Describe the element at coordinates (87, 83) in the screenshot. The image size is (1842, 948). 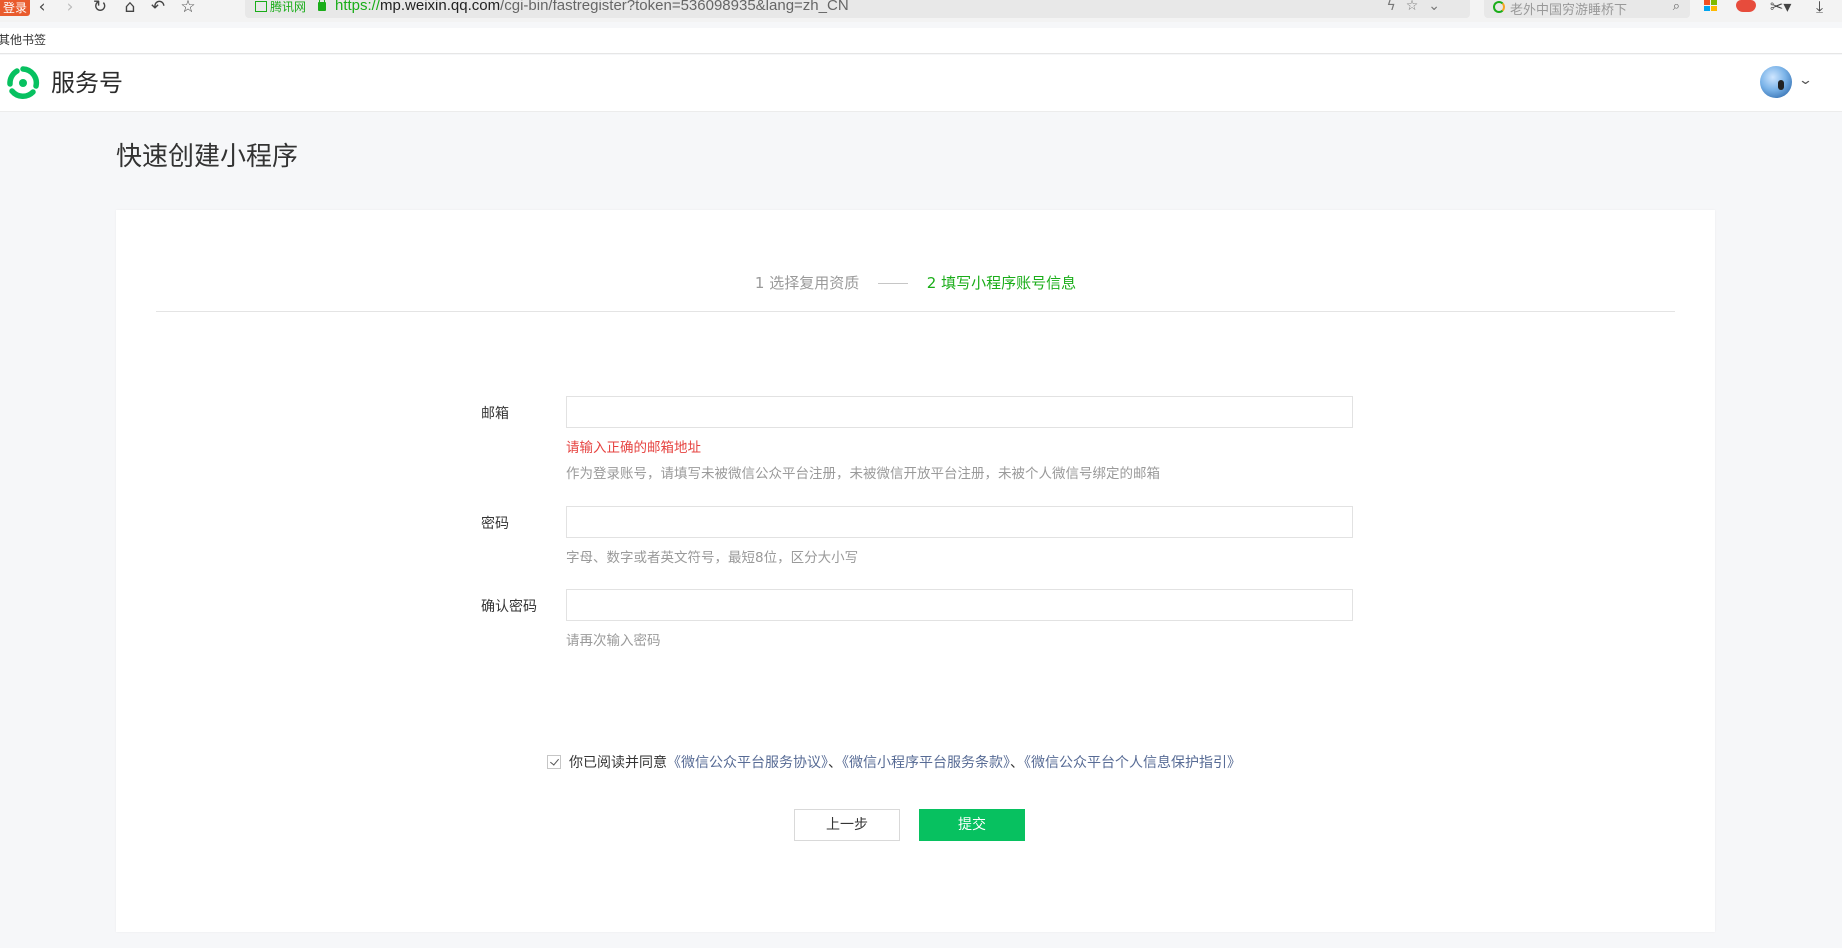
I see `site-name: 服务号` at that location.